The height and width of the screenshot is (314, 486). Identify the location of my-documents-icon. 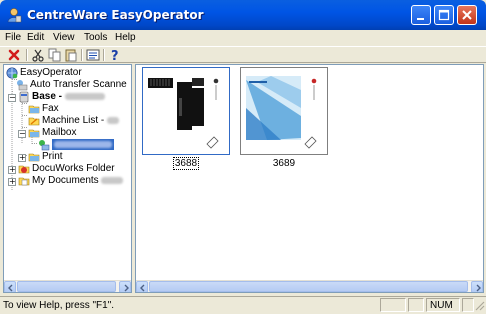
(24, 181).